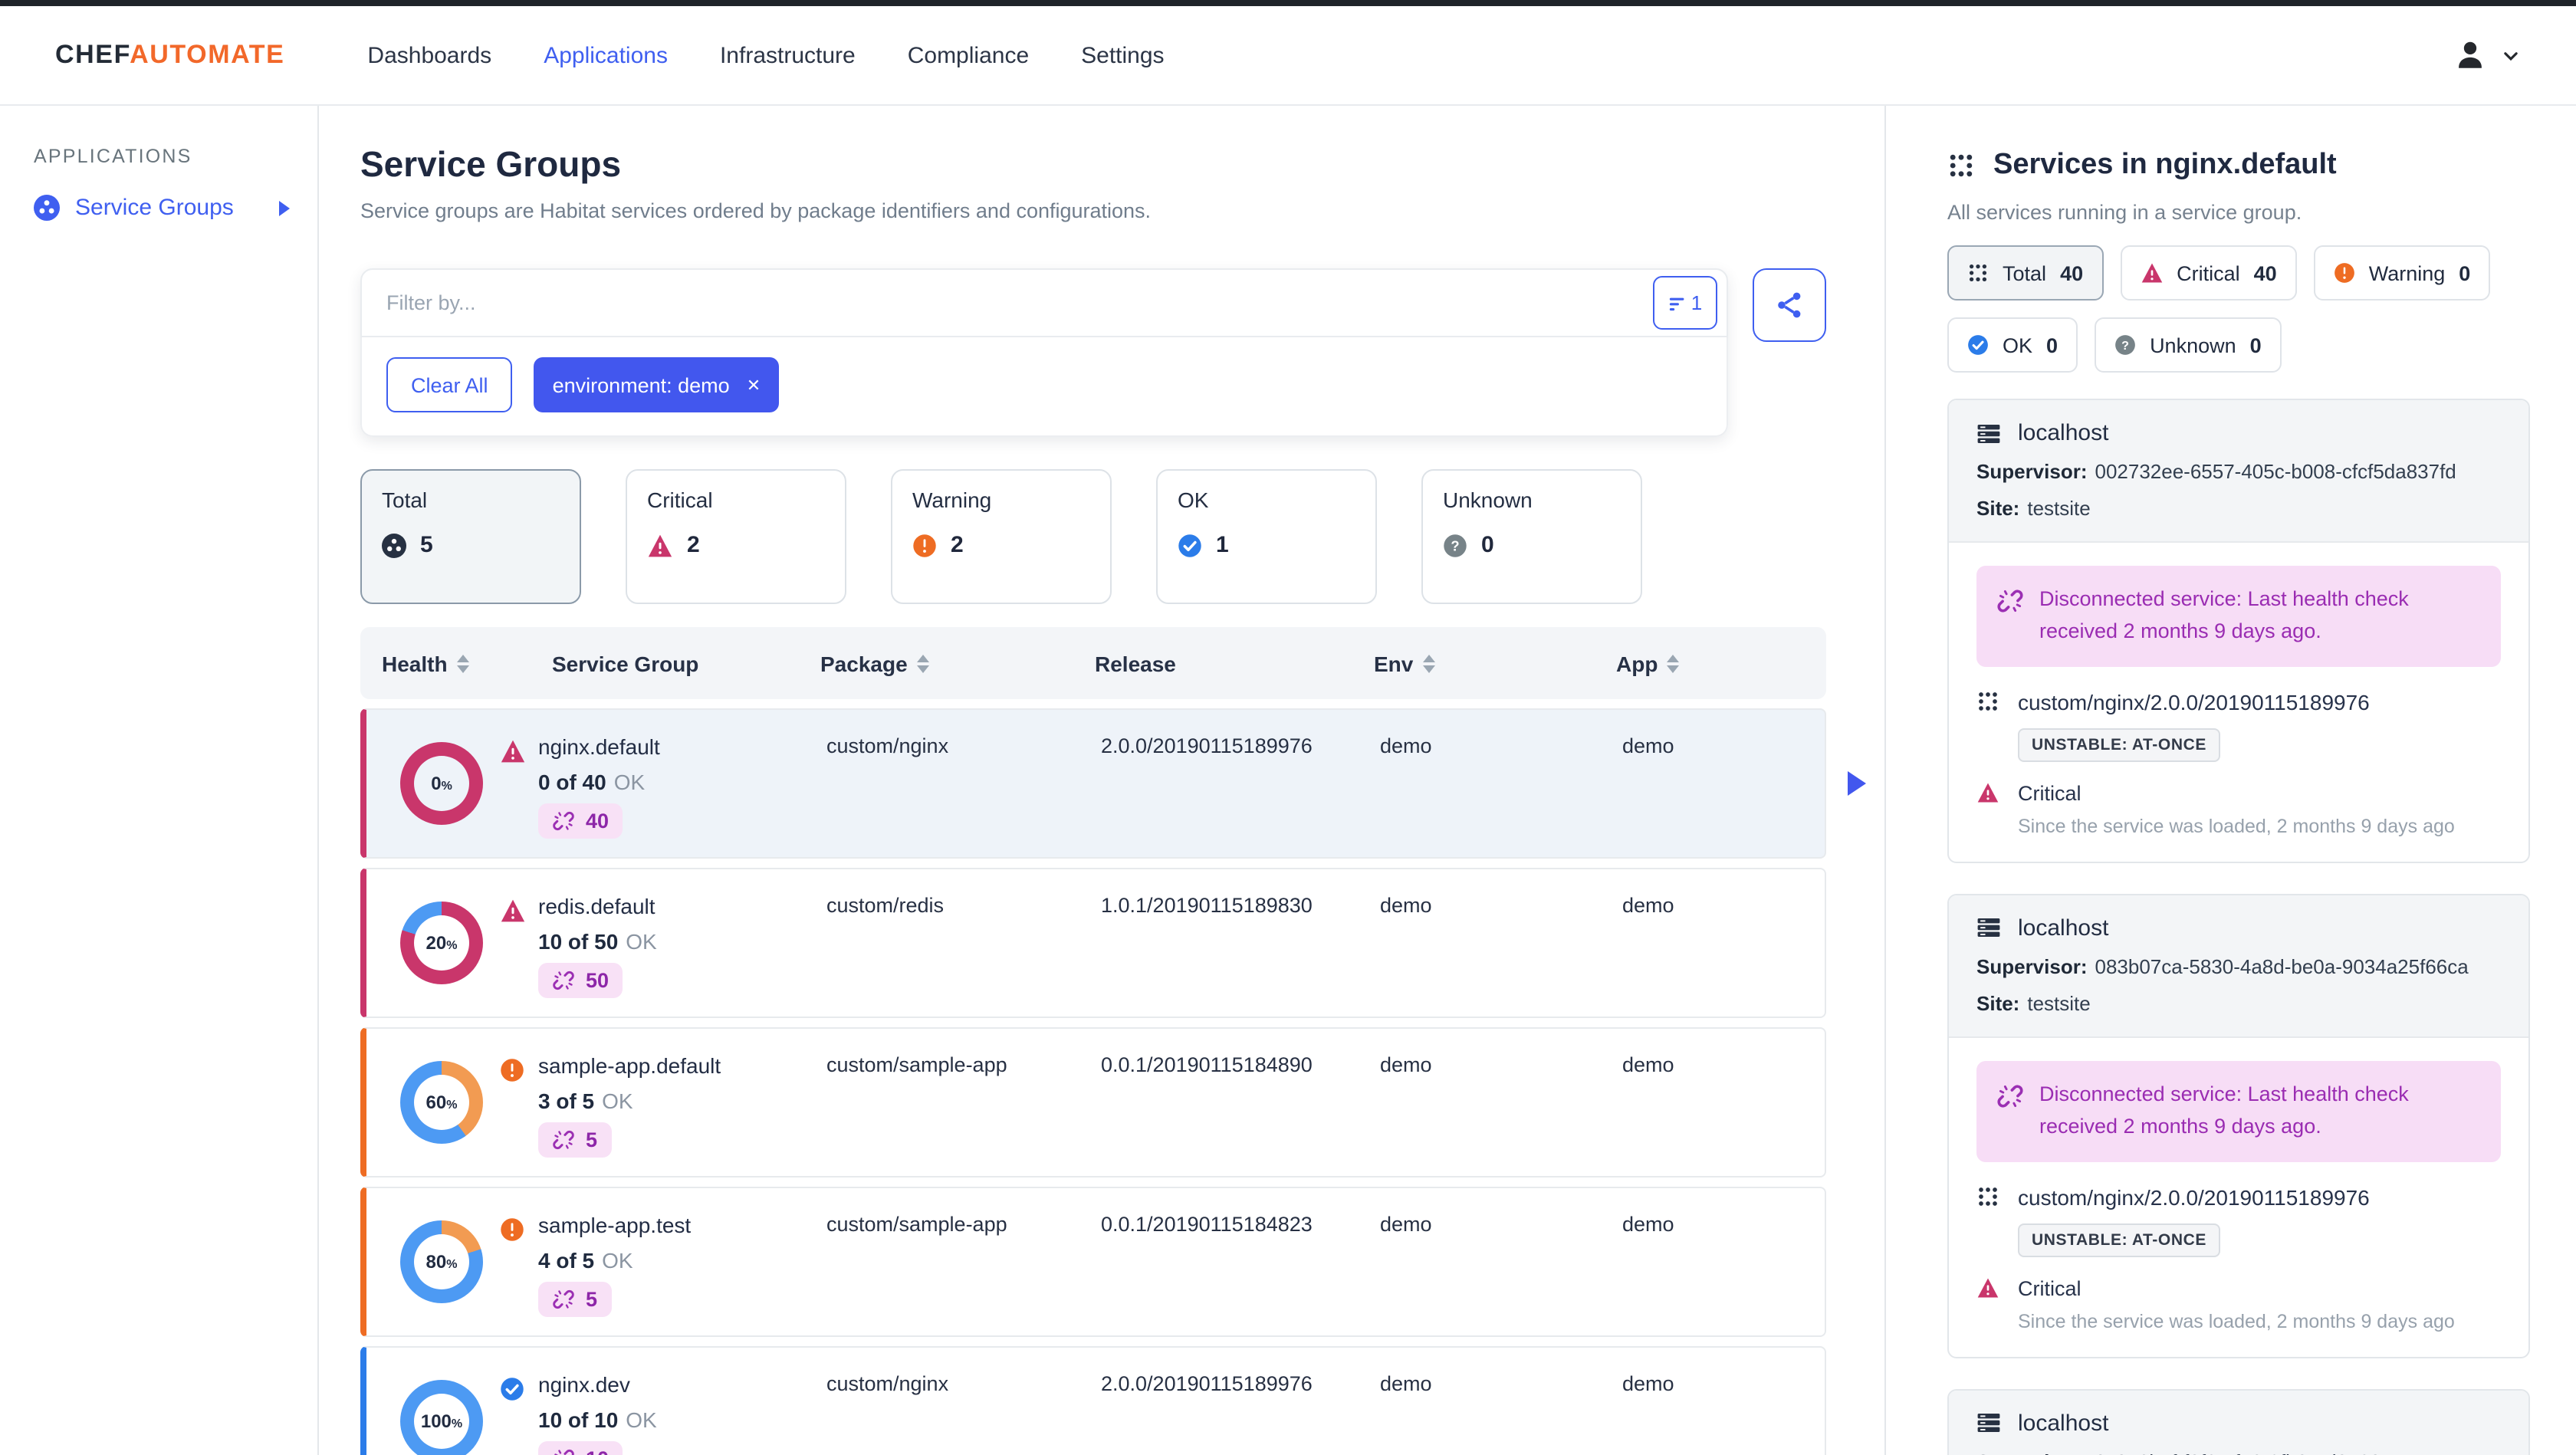 Image resolution: width=2576 pixels, height=1455 pixels. I want to click on ok-icon, so click(512, 1389).